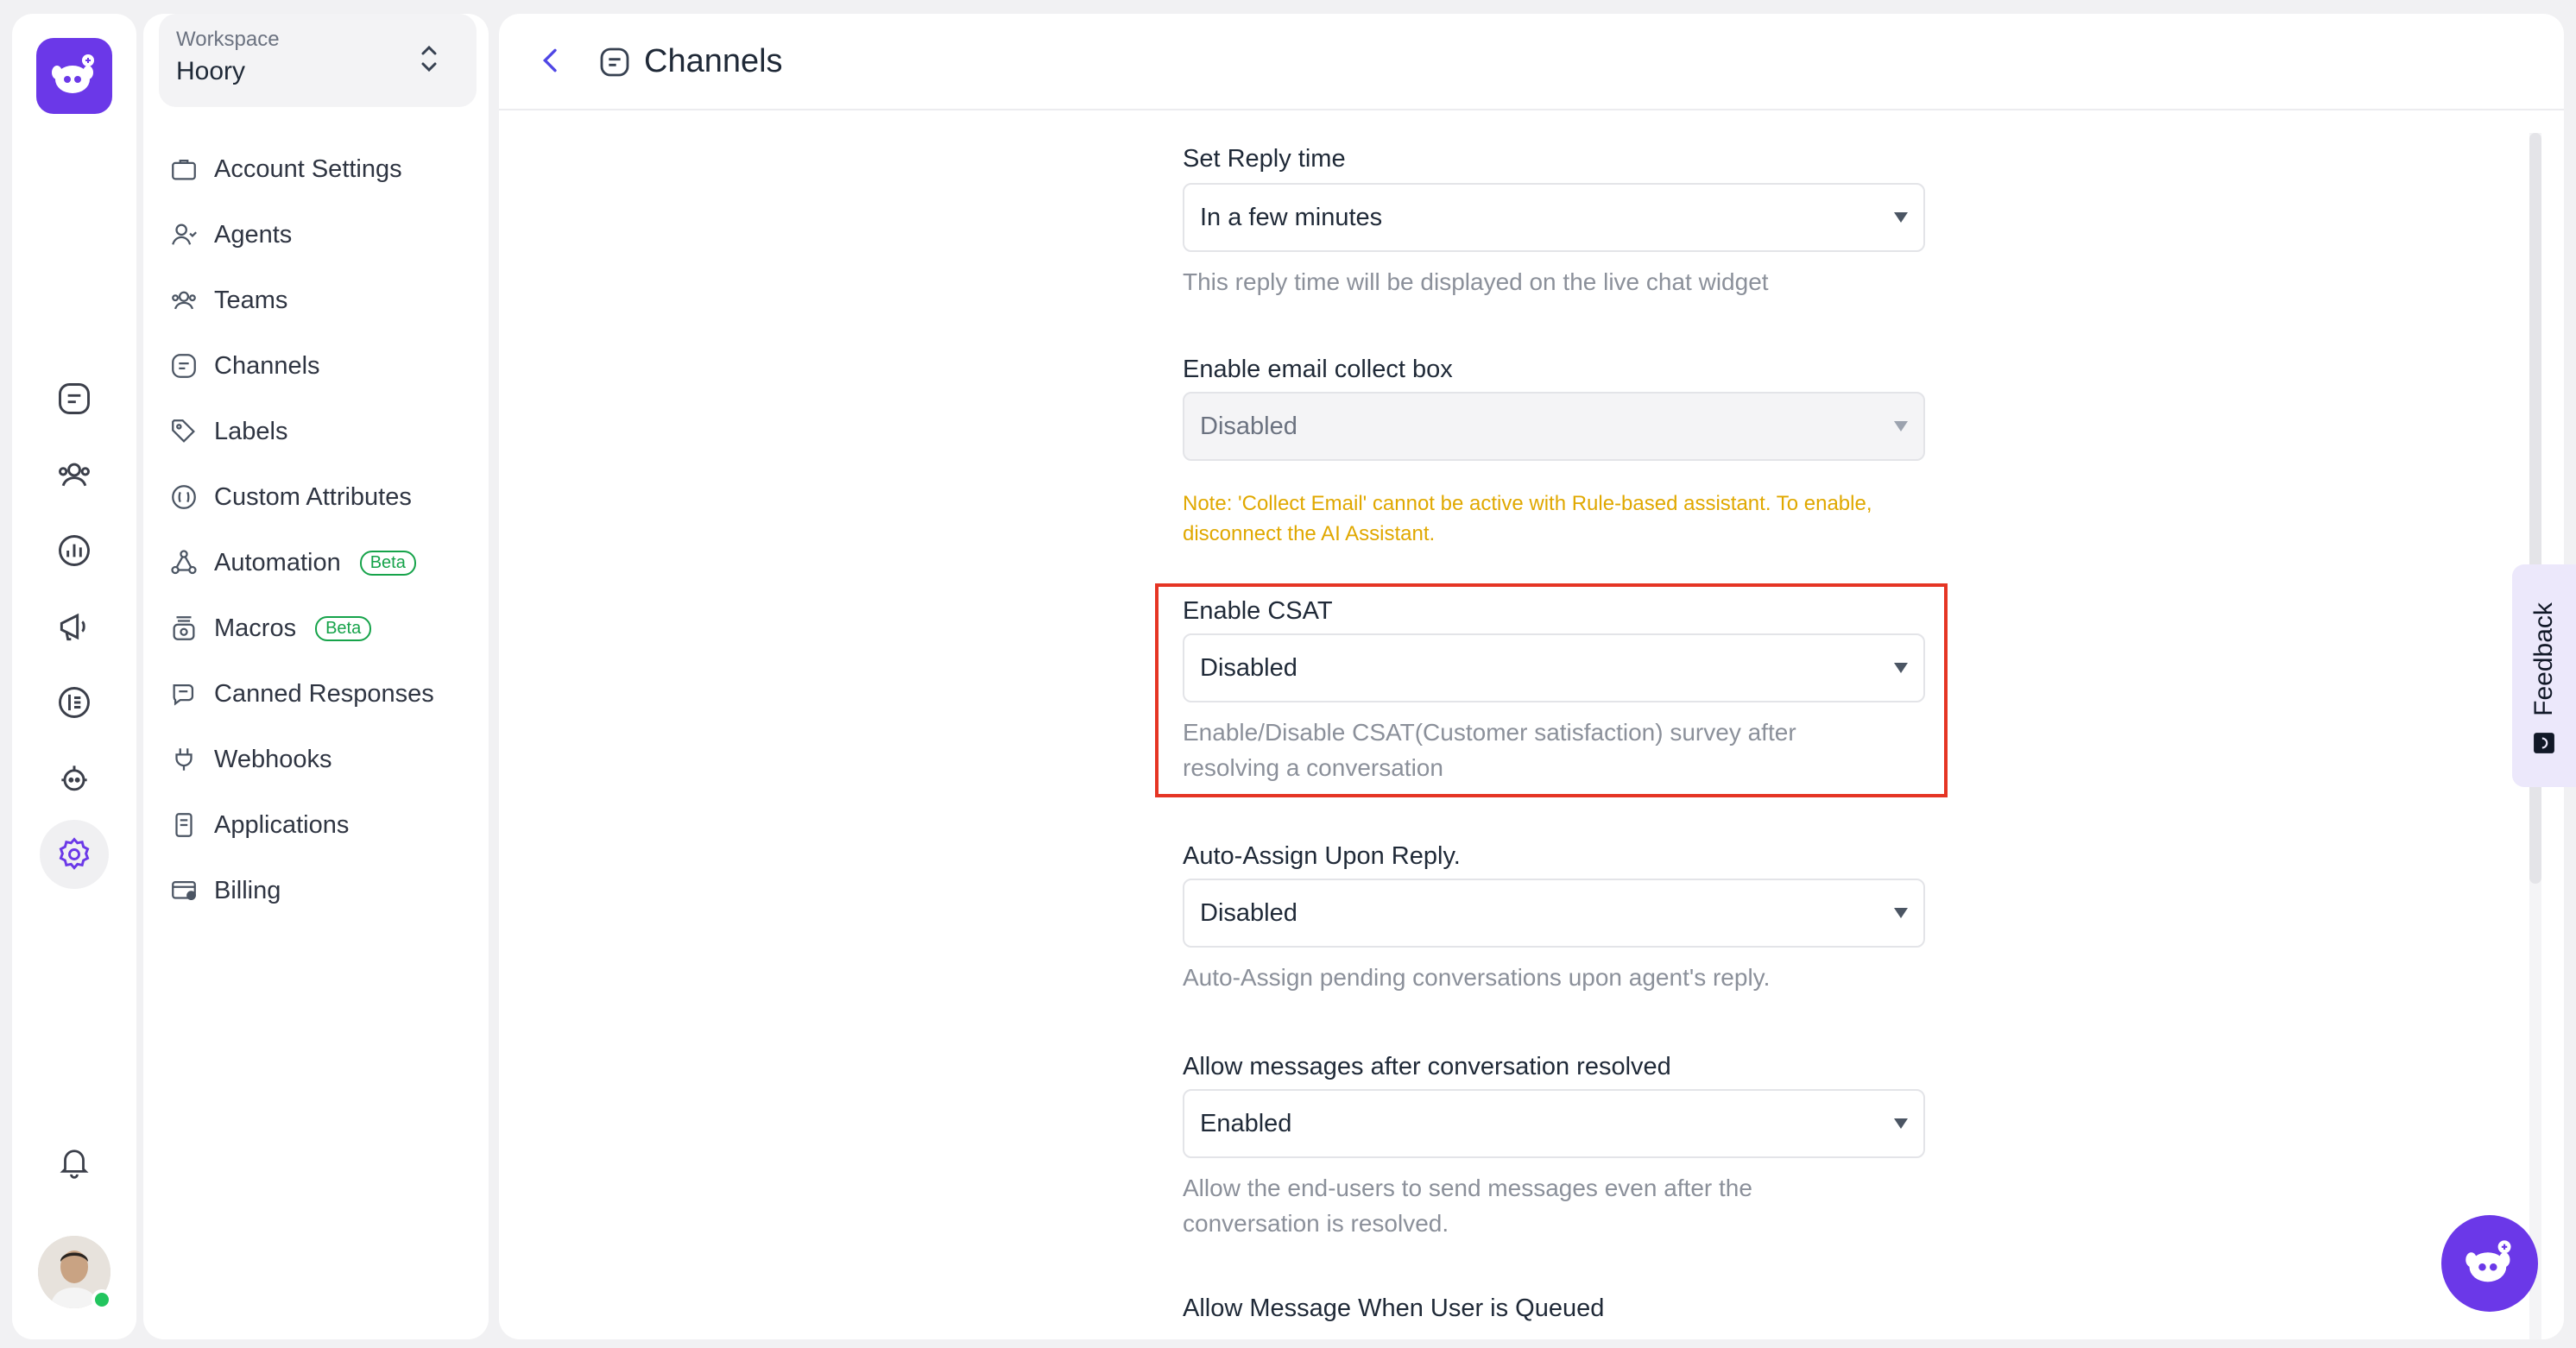  I want to click on bell-icon, so click(74, 1162).